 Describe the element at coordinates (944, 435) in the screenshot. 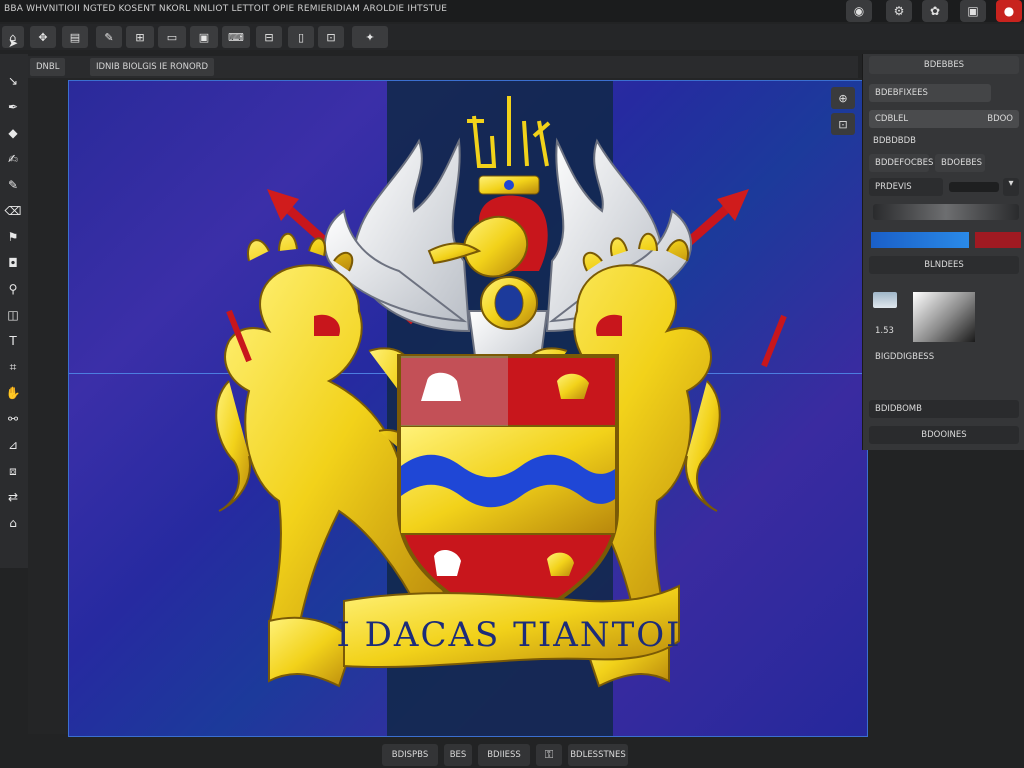

I see `footer-button: BDOOINES` at that location.